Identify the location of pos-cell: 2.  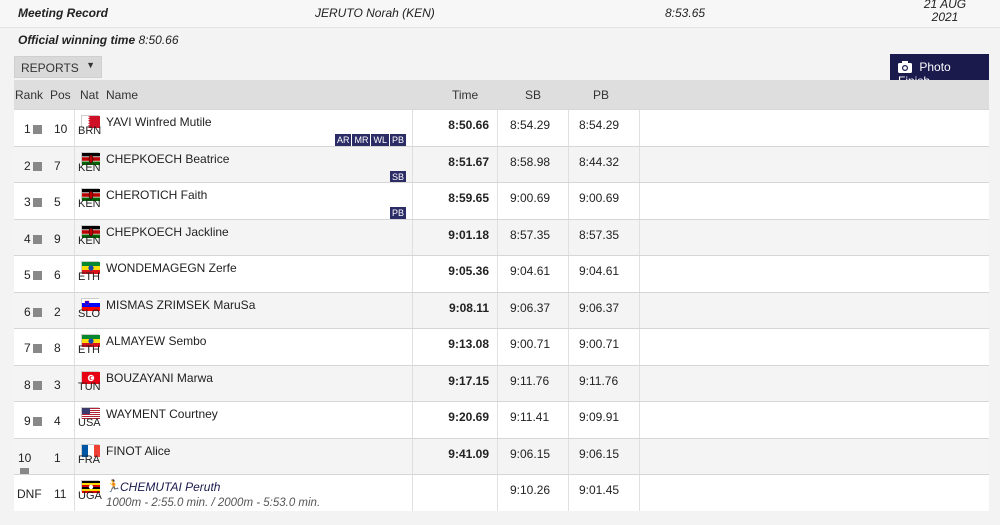
(58, 311).